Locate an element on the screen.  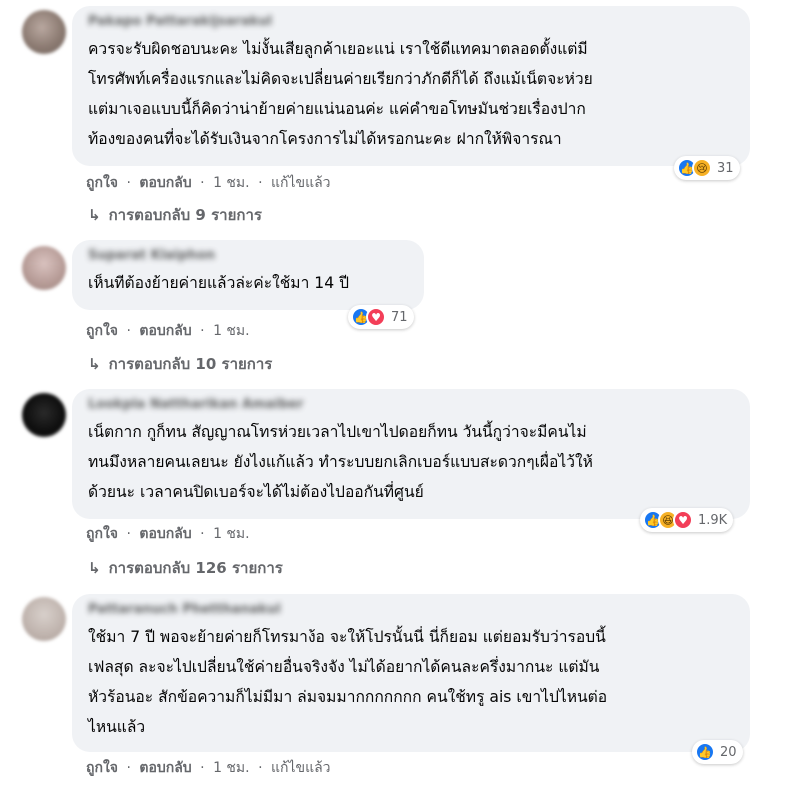
view-replies-link: ↳ การตอบกลับ 9 รายการ is located at coordinates (175, 215).